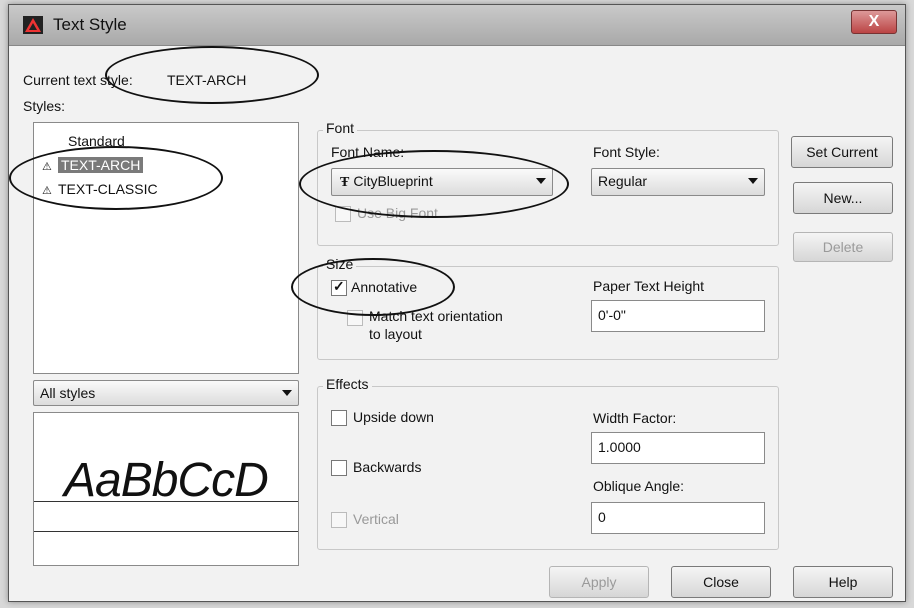 The height and width of the screenshot is (608, 914). I want to click on width-factor-label: Width Factor:, so click(635, 418).